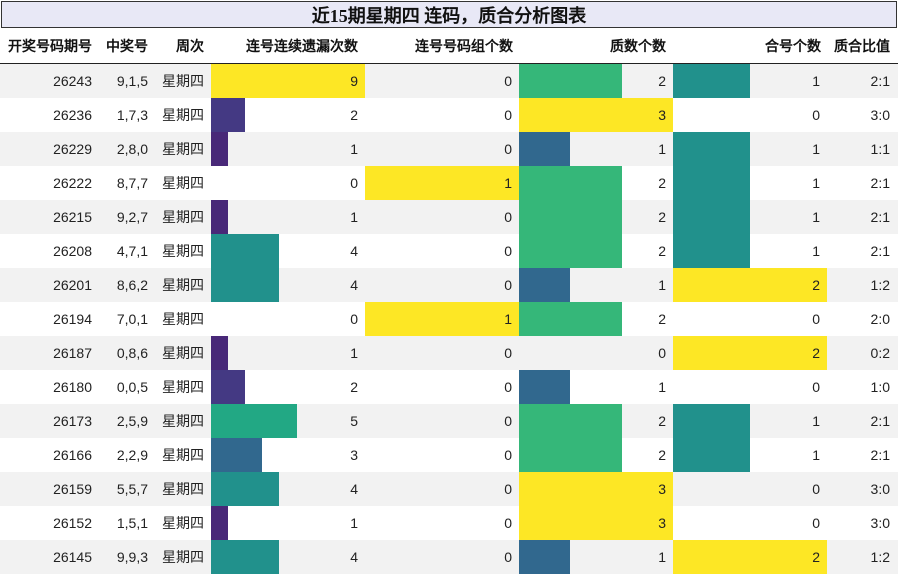 The image size is (898, 575). I want to click on cell-numbers: 4,7,1, so click(132, 251).